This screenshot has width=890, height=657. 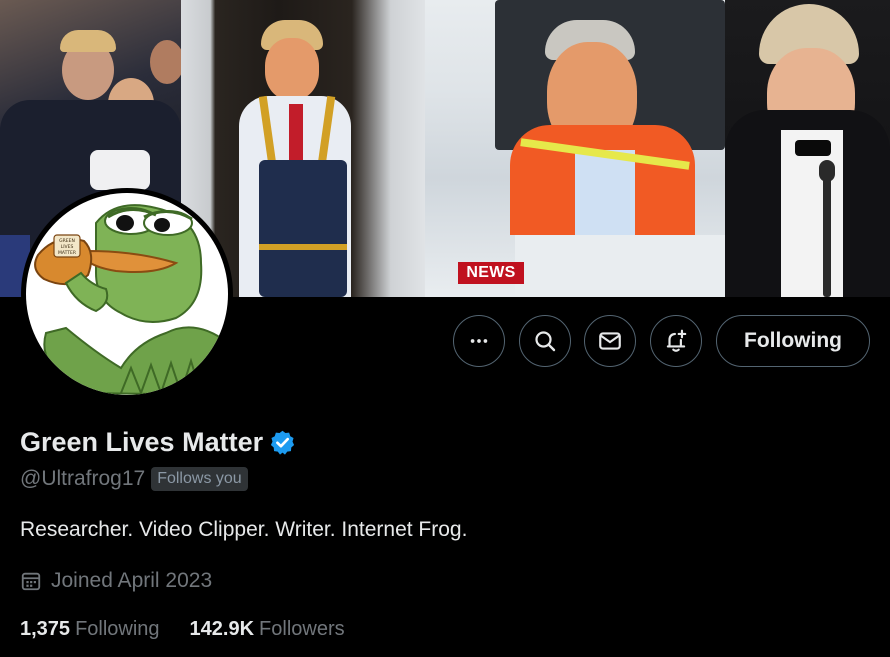 I want to click on avatar: GREEN LIVES MATTER, so click(x=127, y=294).